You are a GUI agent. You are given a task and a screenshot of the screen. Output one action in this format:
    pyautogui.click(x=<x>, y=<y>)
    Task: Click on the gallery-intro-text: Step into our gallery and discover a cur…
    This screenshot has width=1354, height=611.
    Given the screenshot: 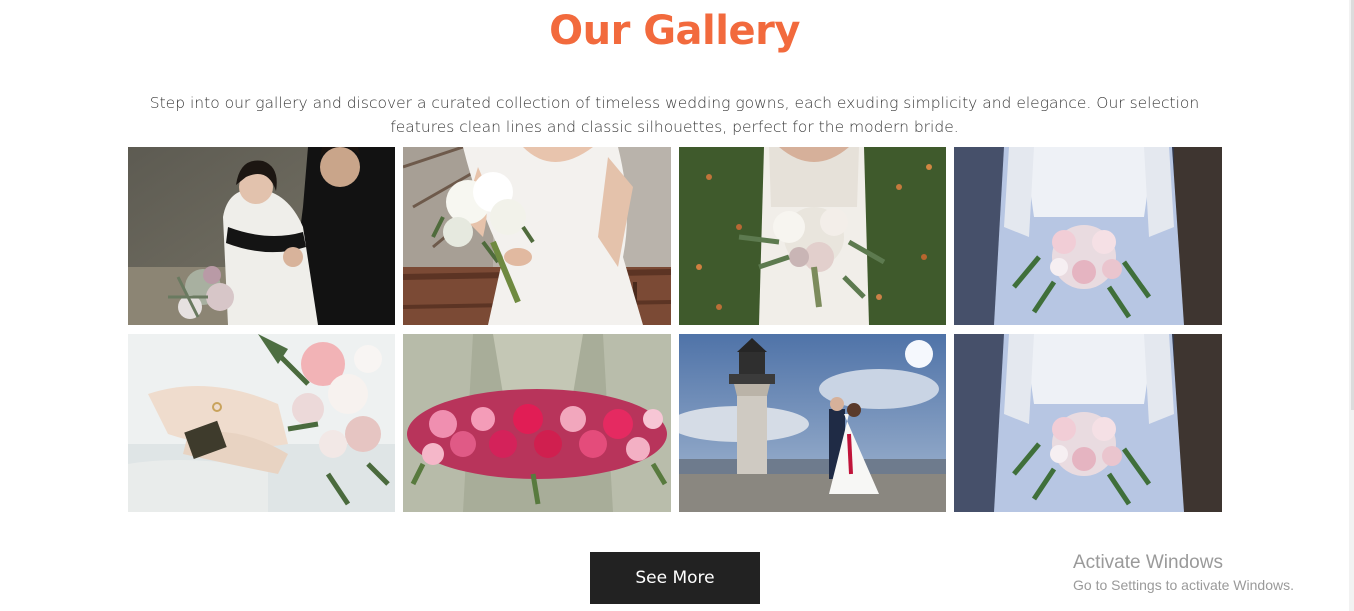 What is the action you would take?
    pyautogui.click(x=674, y=115)
    